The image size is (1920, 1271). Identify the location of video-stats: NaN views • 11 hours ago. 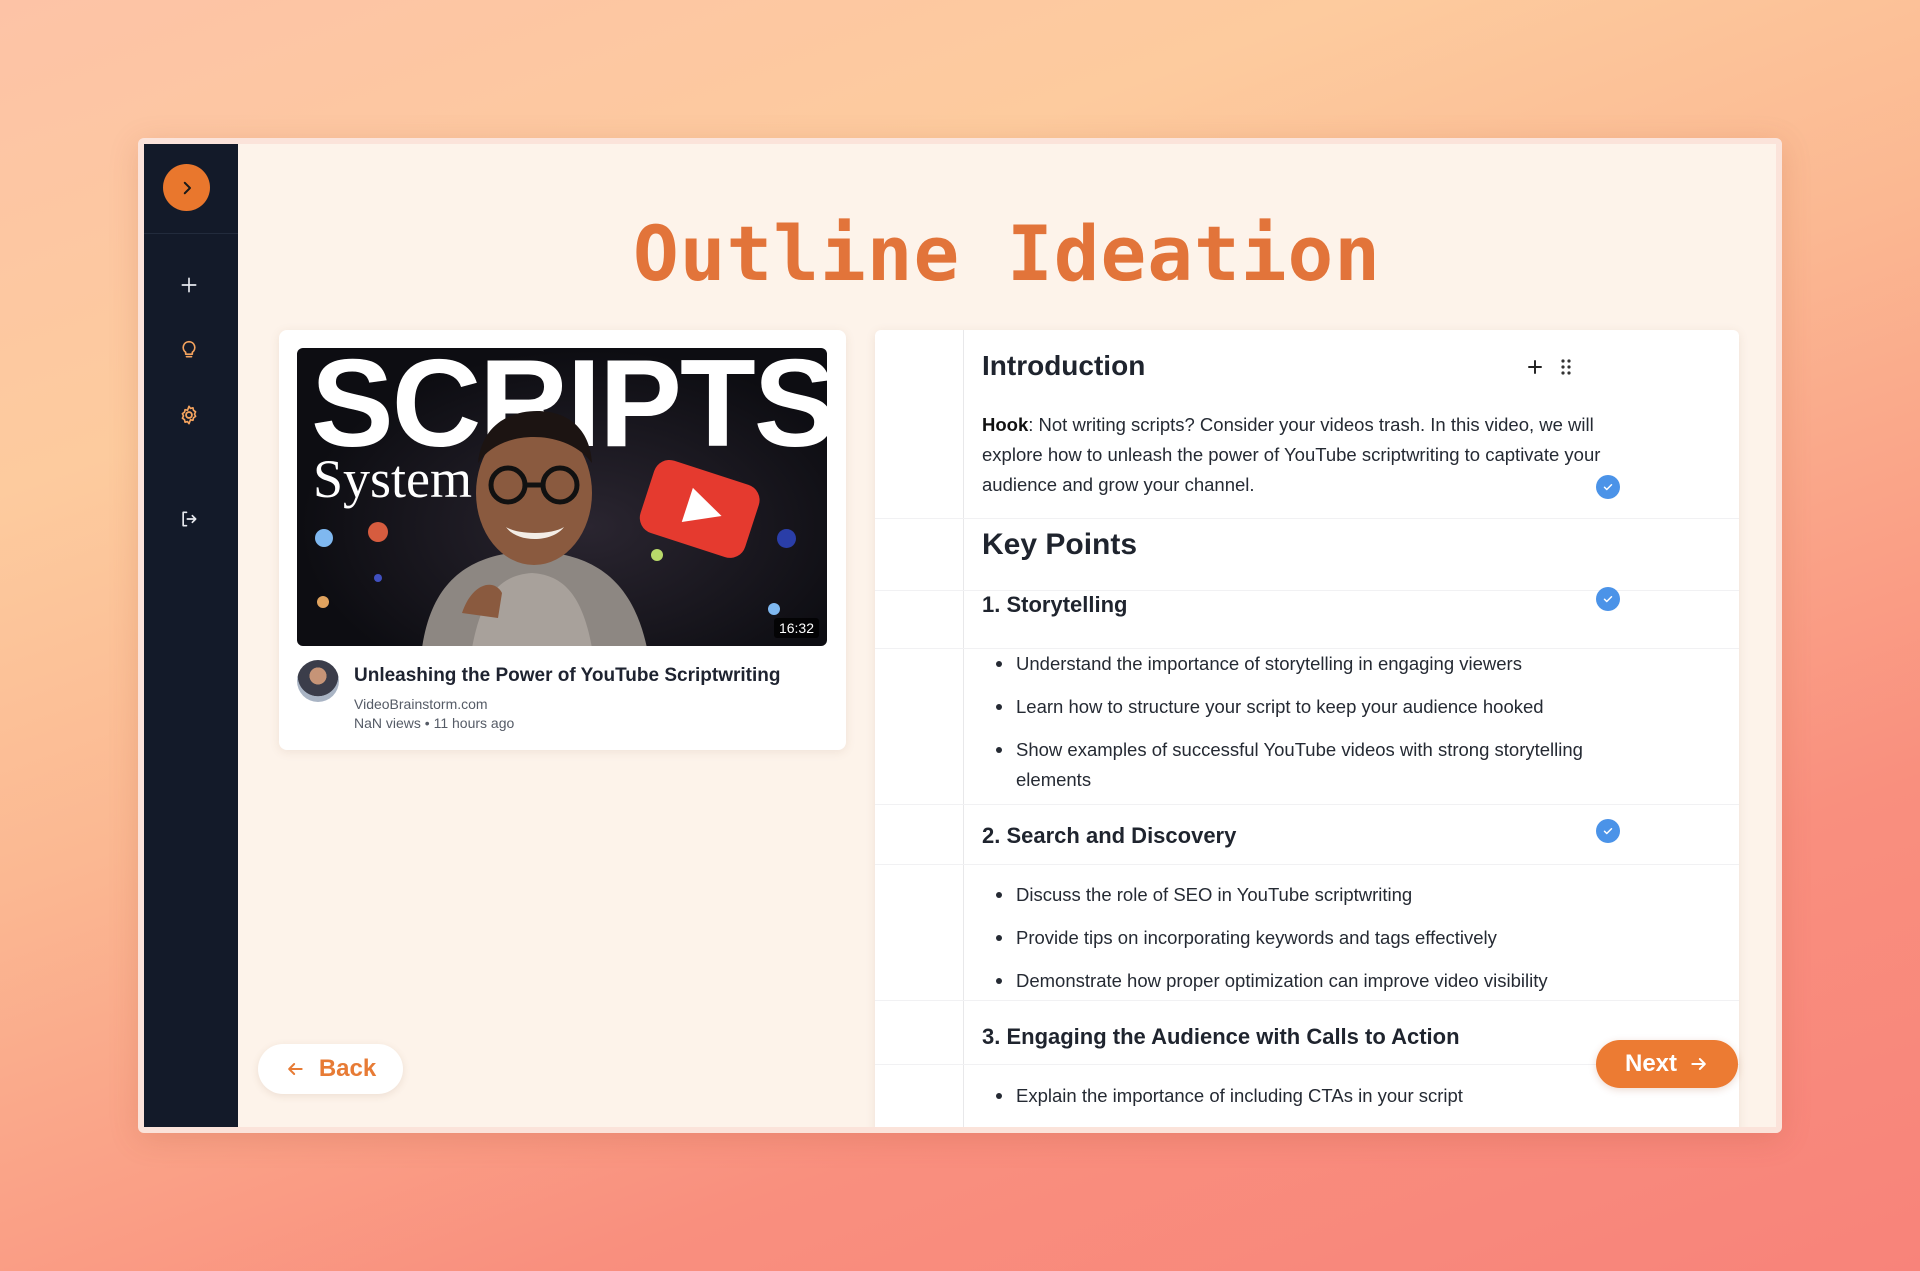
(434, 723).